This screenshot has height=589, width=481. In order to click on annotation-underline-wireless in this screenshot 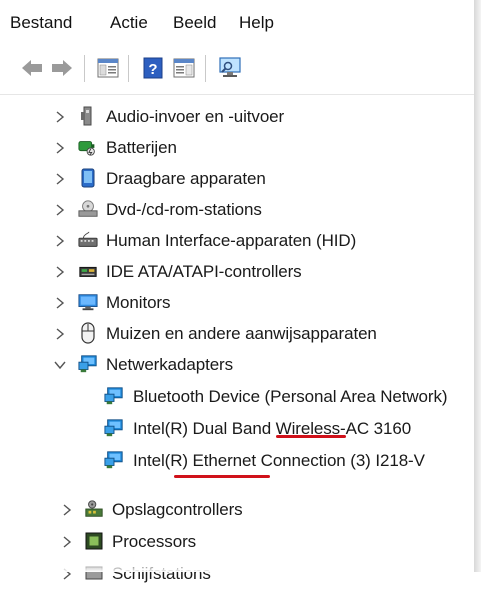, I will do `click(311, 436)`.